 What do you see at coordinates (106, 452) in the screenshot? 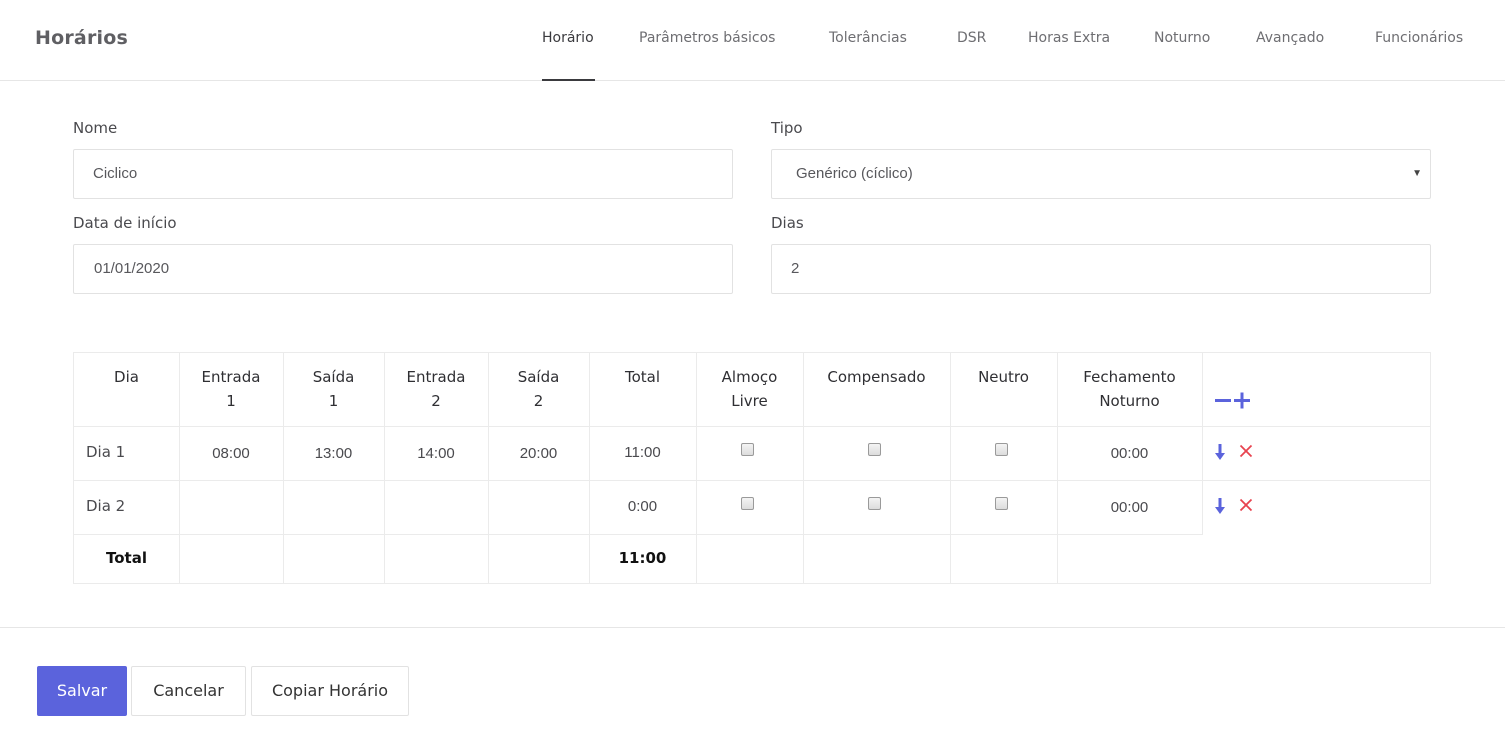
I see `row1-dia: Dia 1` at bounding box center [106, 452].